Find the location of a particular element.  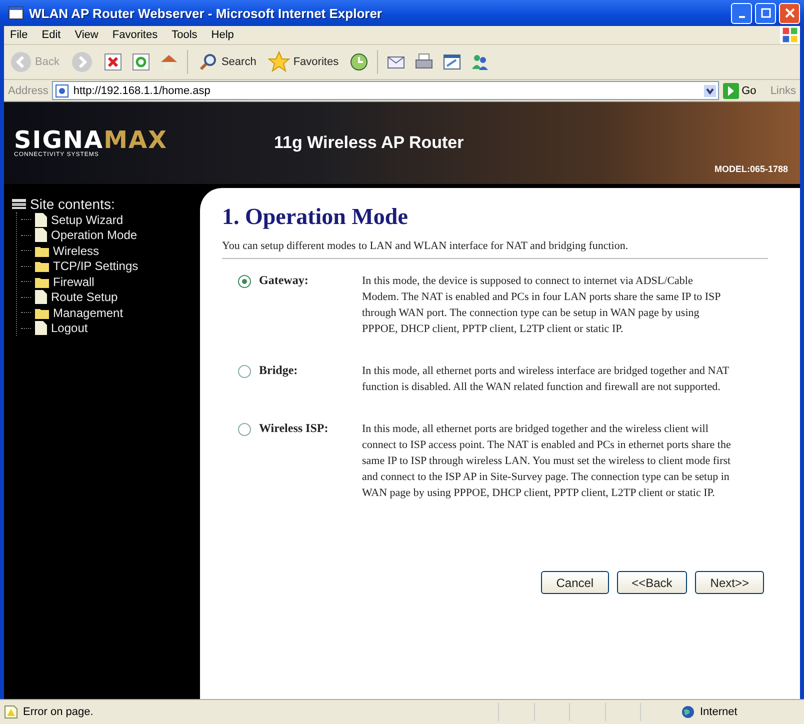

globe-icon is located at coordinates (688, 712).